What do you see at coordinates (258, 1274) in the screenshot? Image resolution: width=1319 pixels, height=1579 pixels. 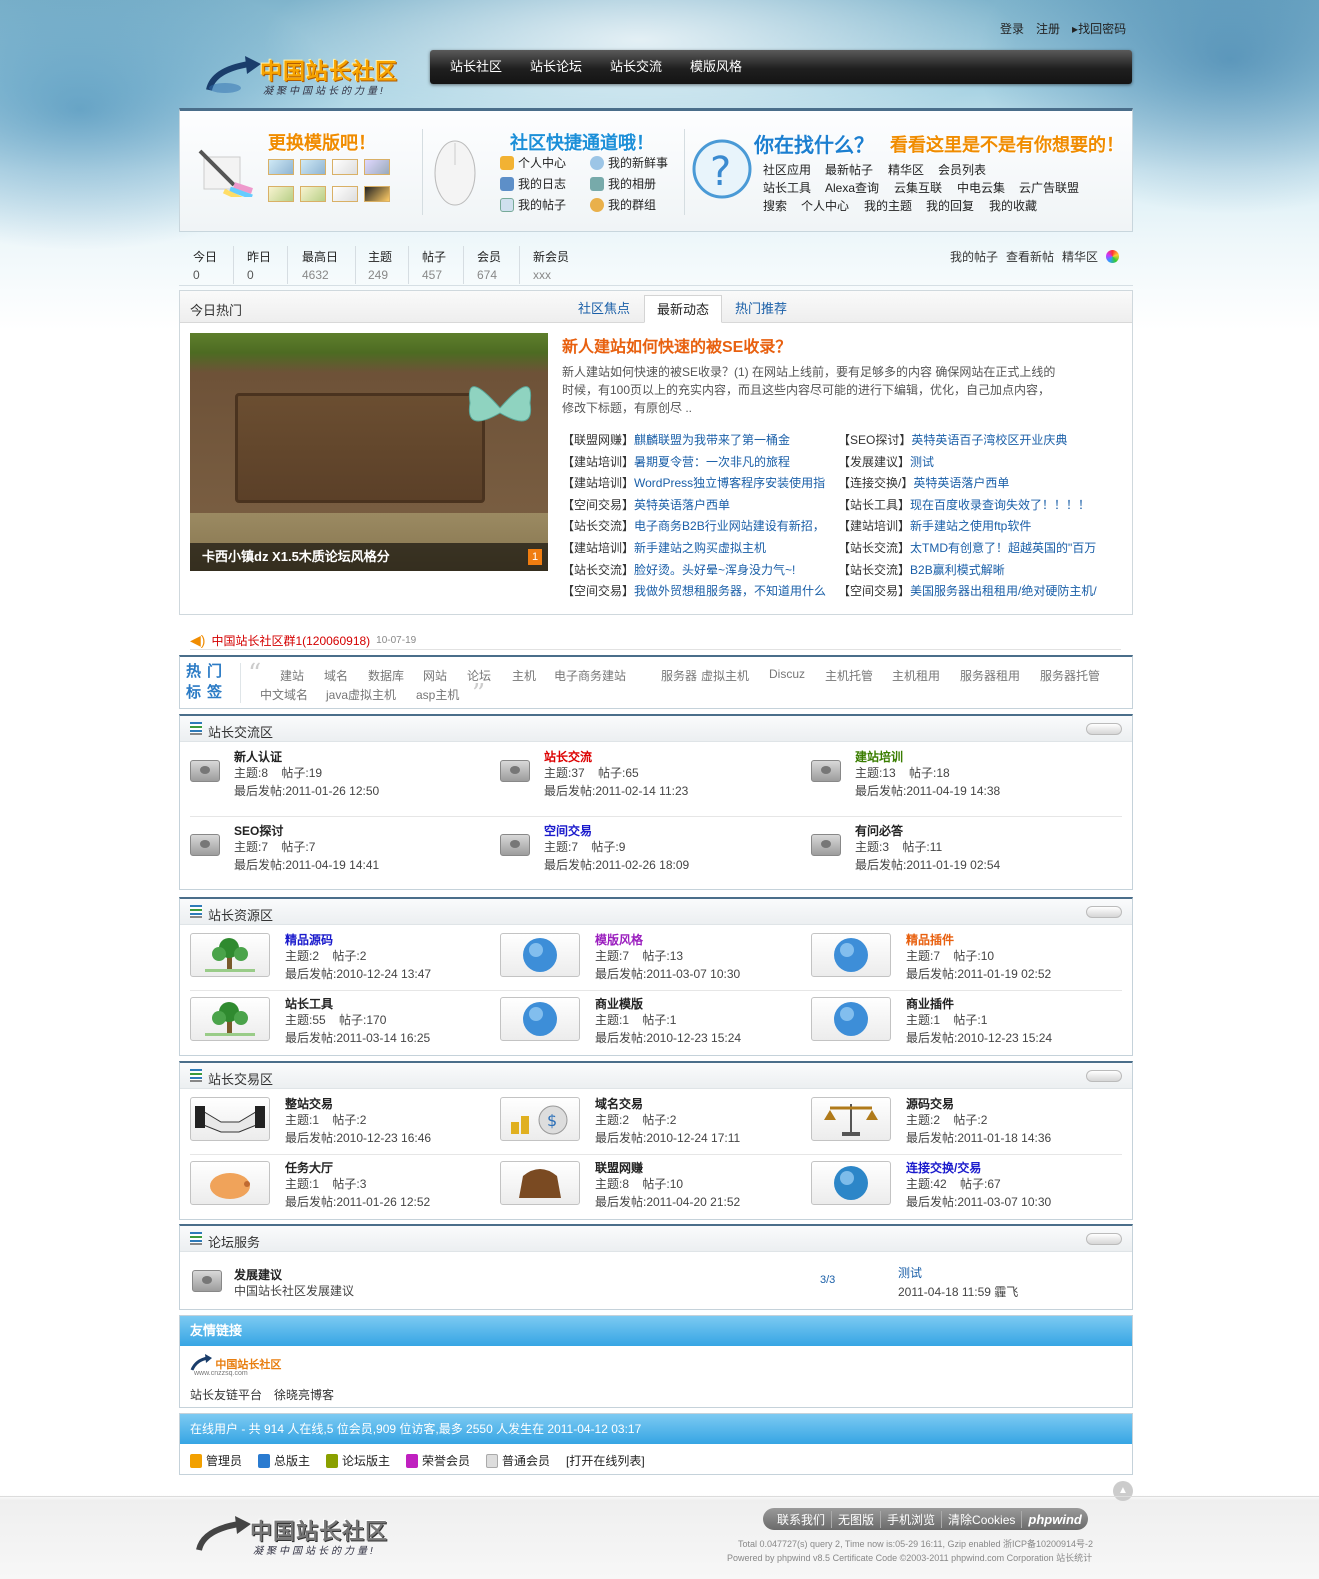 I see `forum-name: 发展建议` at bounding box center [258, 1274].